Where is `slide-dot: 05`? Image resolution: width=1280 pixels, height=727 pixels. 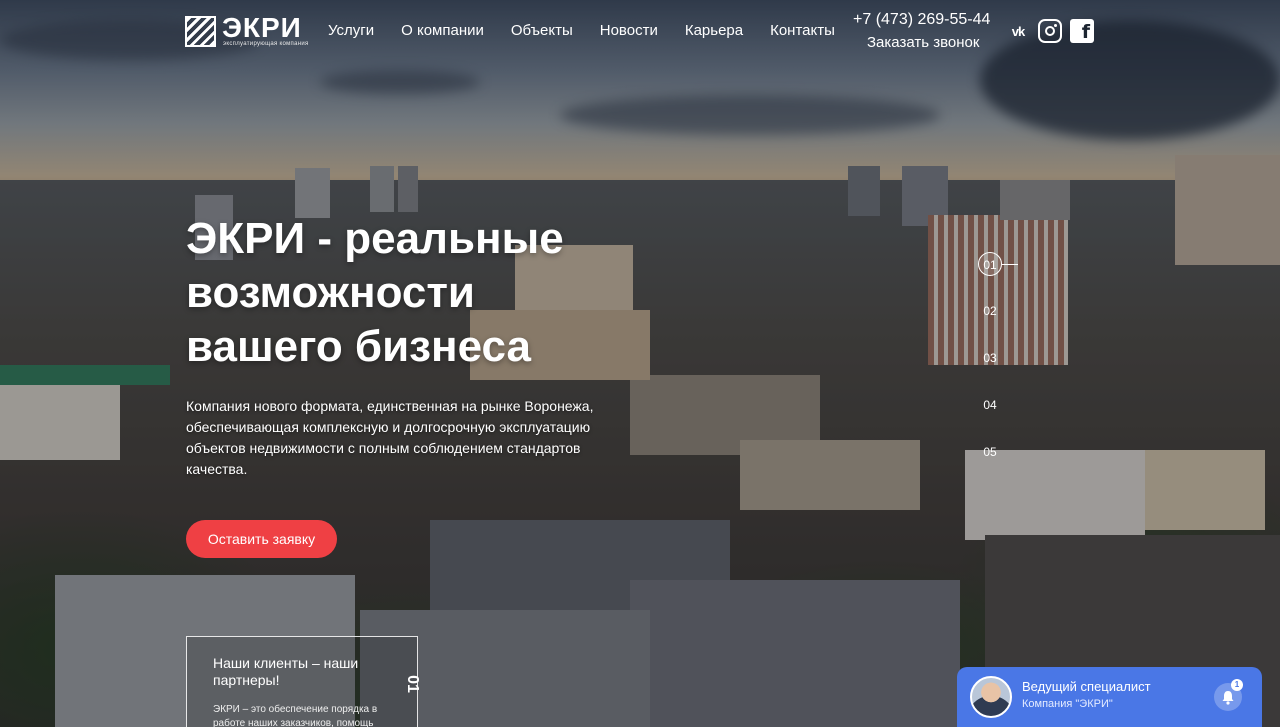
slide-dot: 05 is located at coordinates (990, 452).